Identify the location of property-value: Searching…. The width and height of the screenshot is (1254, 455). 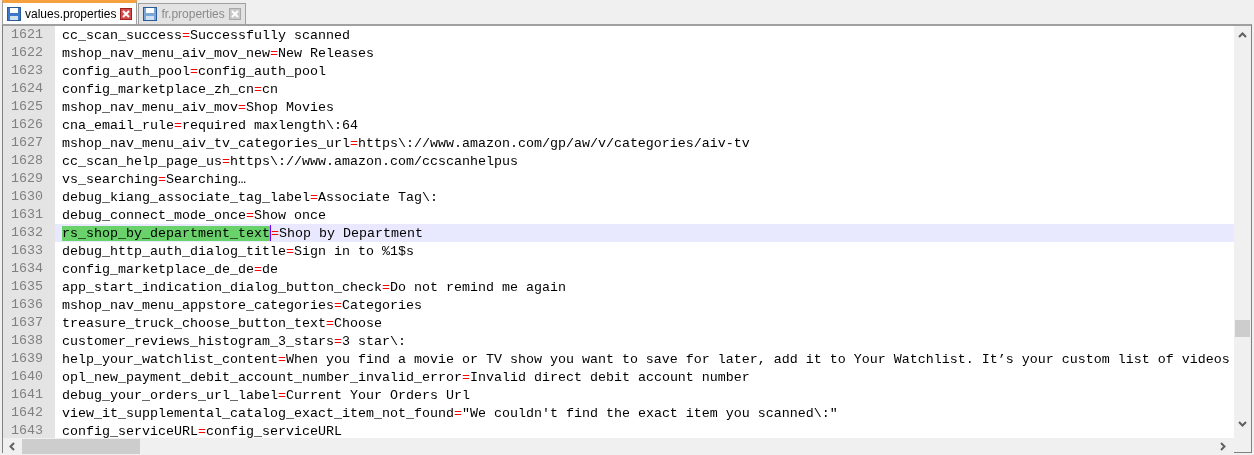
(206, 179).